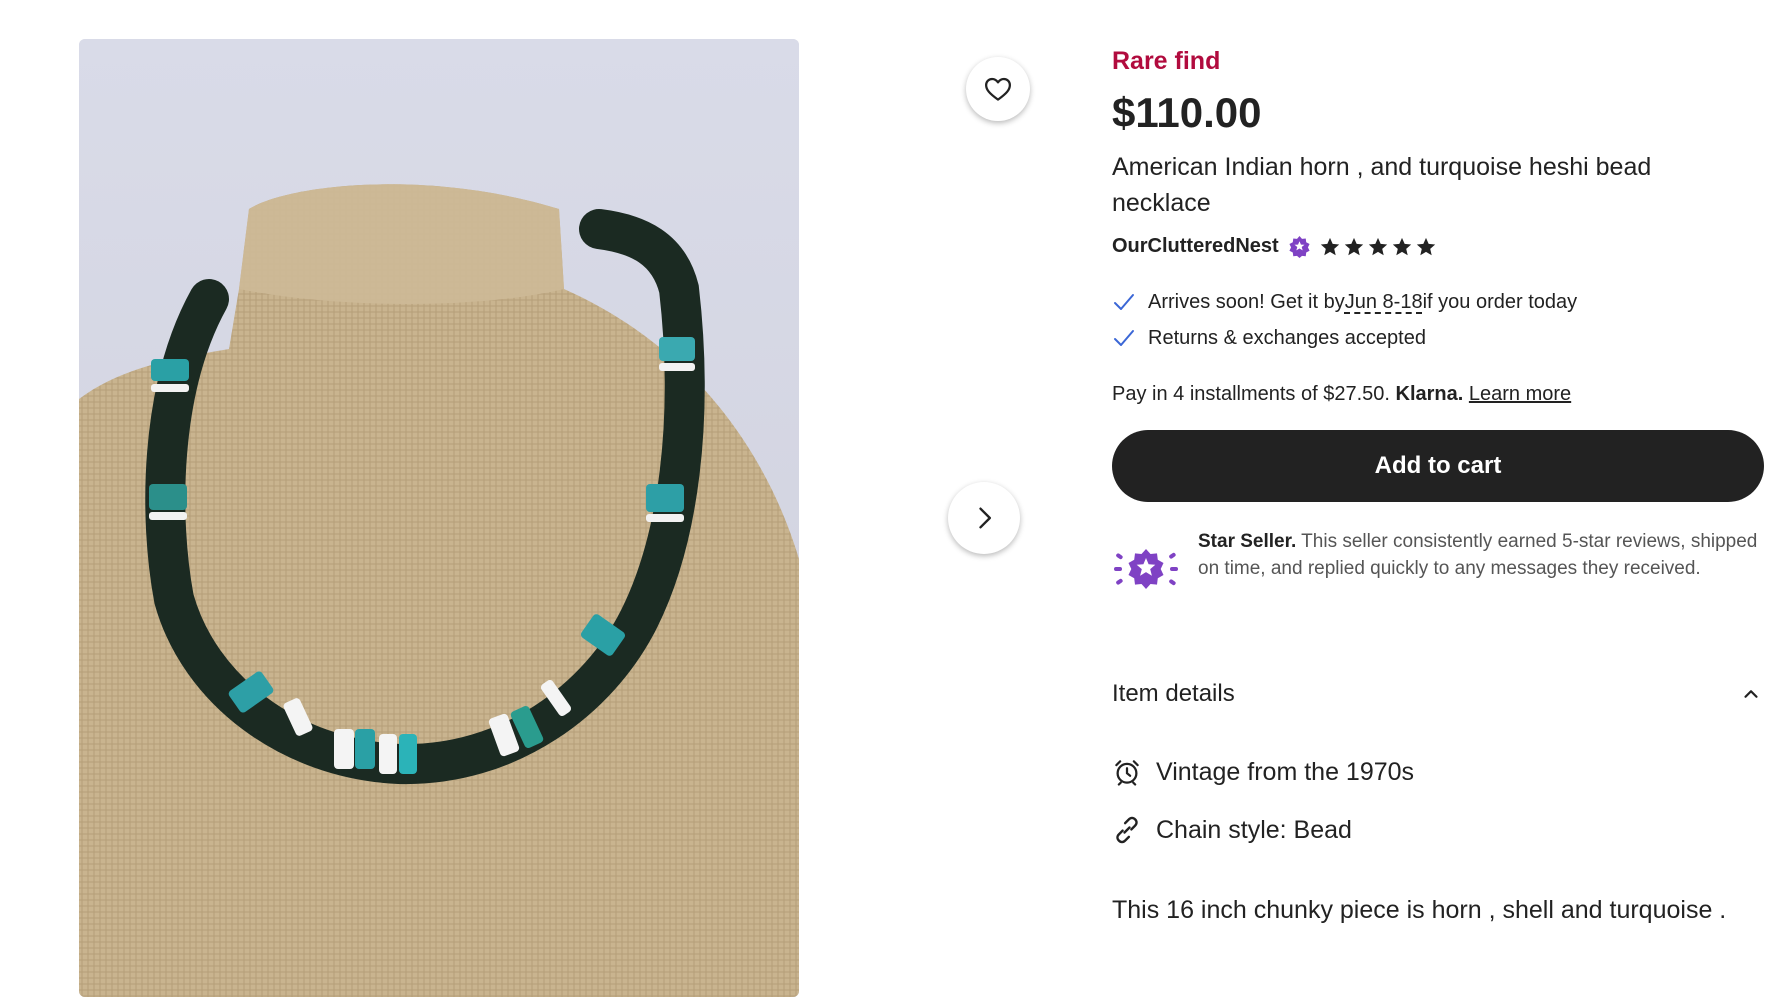 This screenshot has width=1780, height=1001. What do you see at coordinates (1438, 466) in the screenshot?
I see `add-to-cart-button: Add to cart` at bounding box center [1438, 466].